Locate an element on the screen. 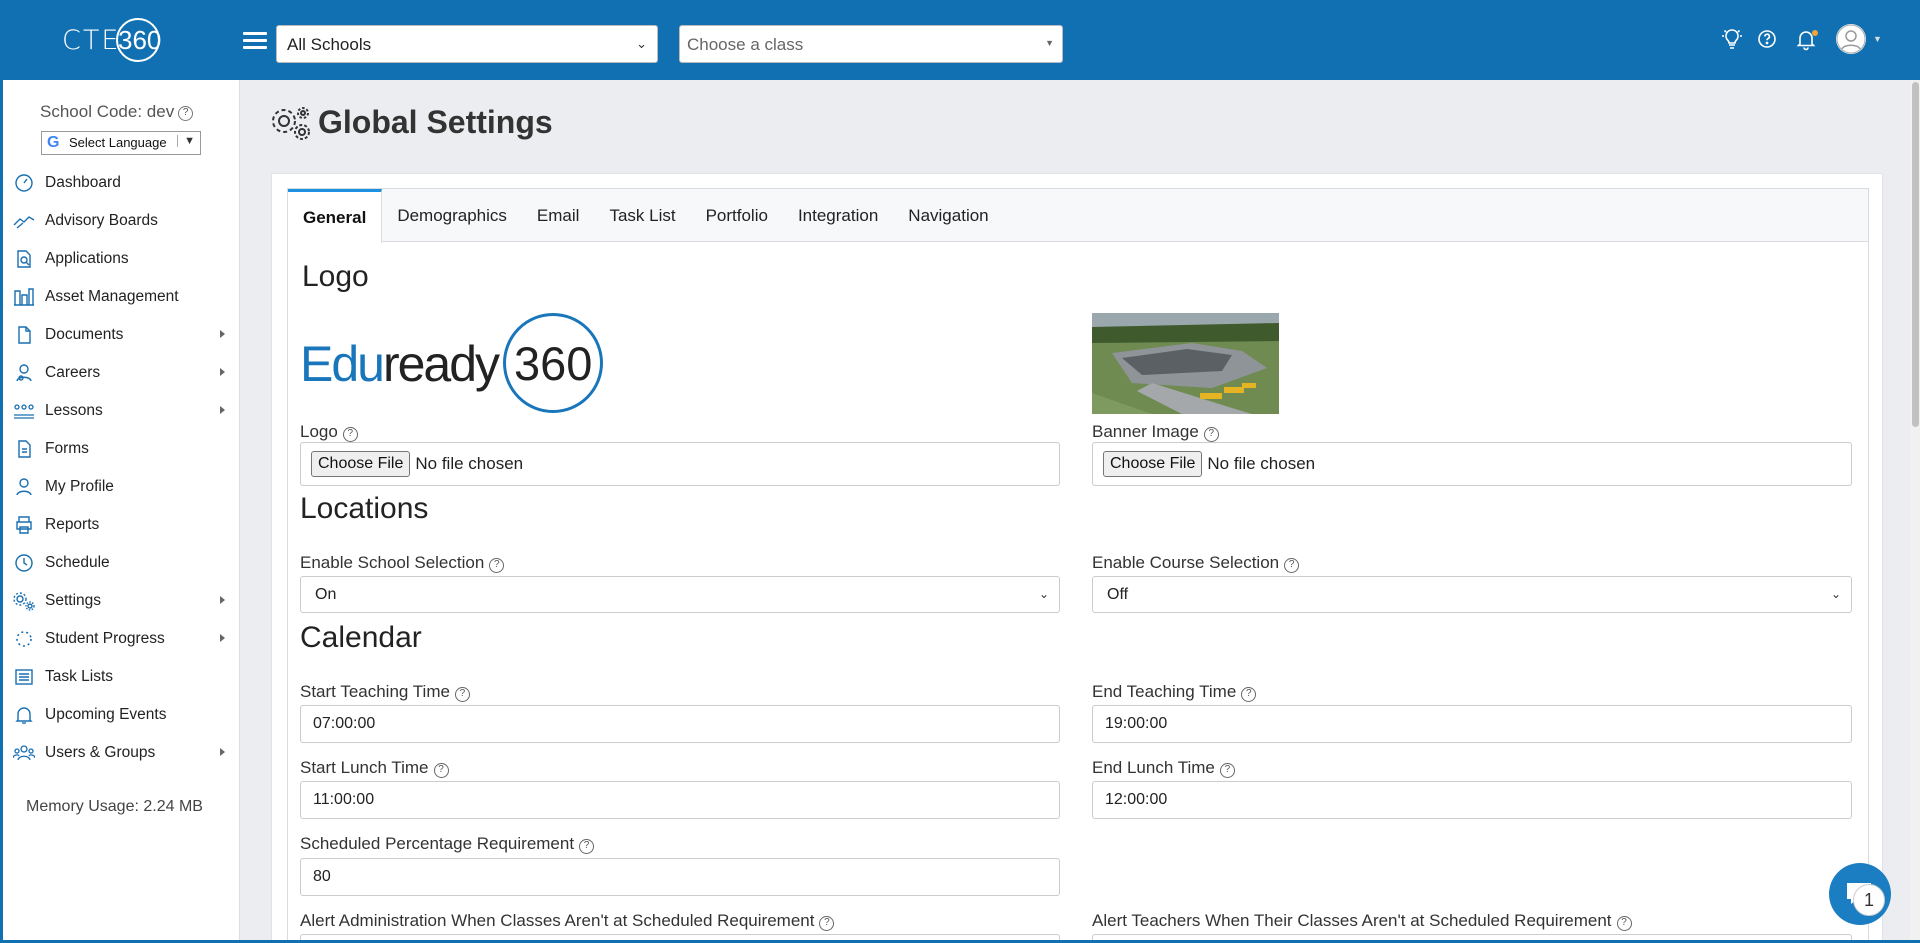 This screenshot has height=943, width=1920. language-select: G Select Language ▼ is located at coordinates (121, 143).